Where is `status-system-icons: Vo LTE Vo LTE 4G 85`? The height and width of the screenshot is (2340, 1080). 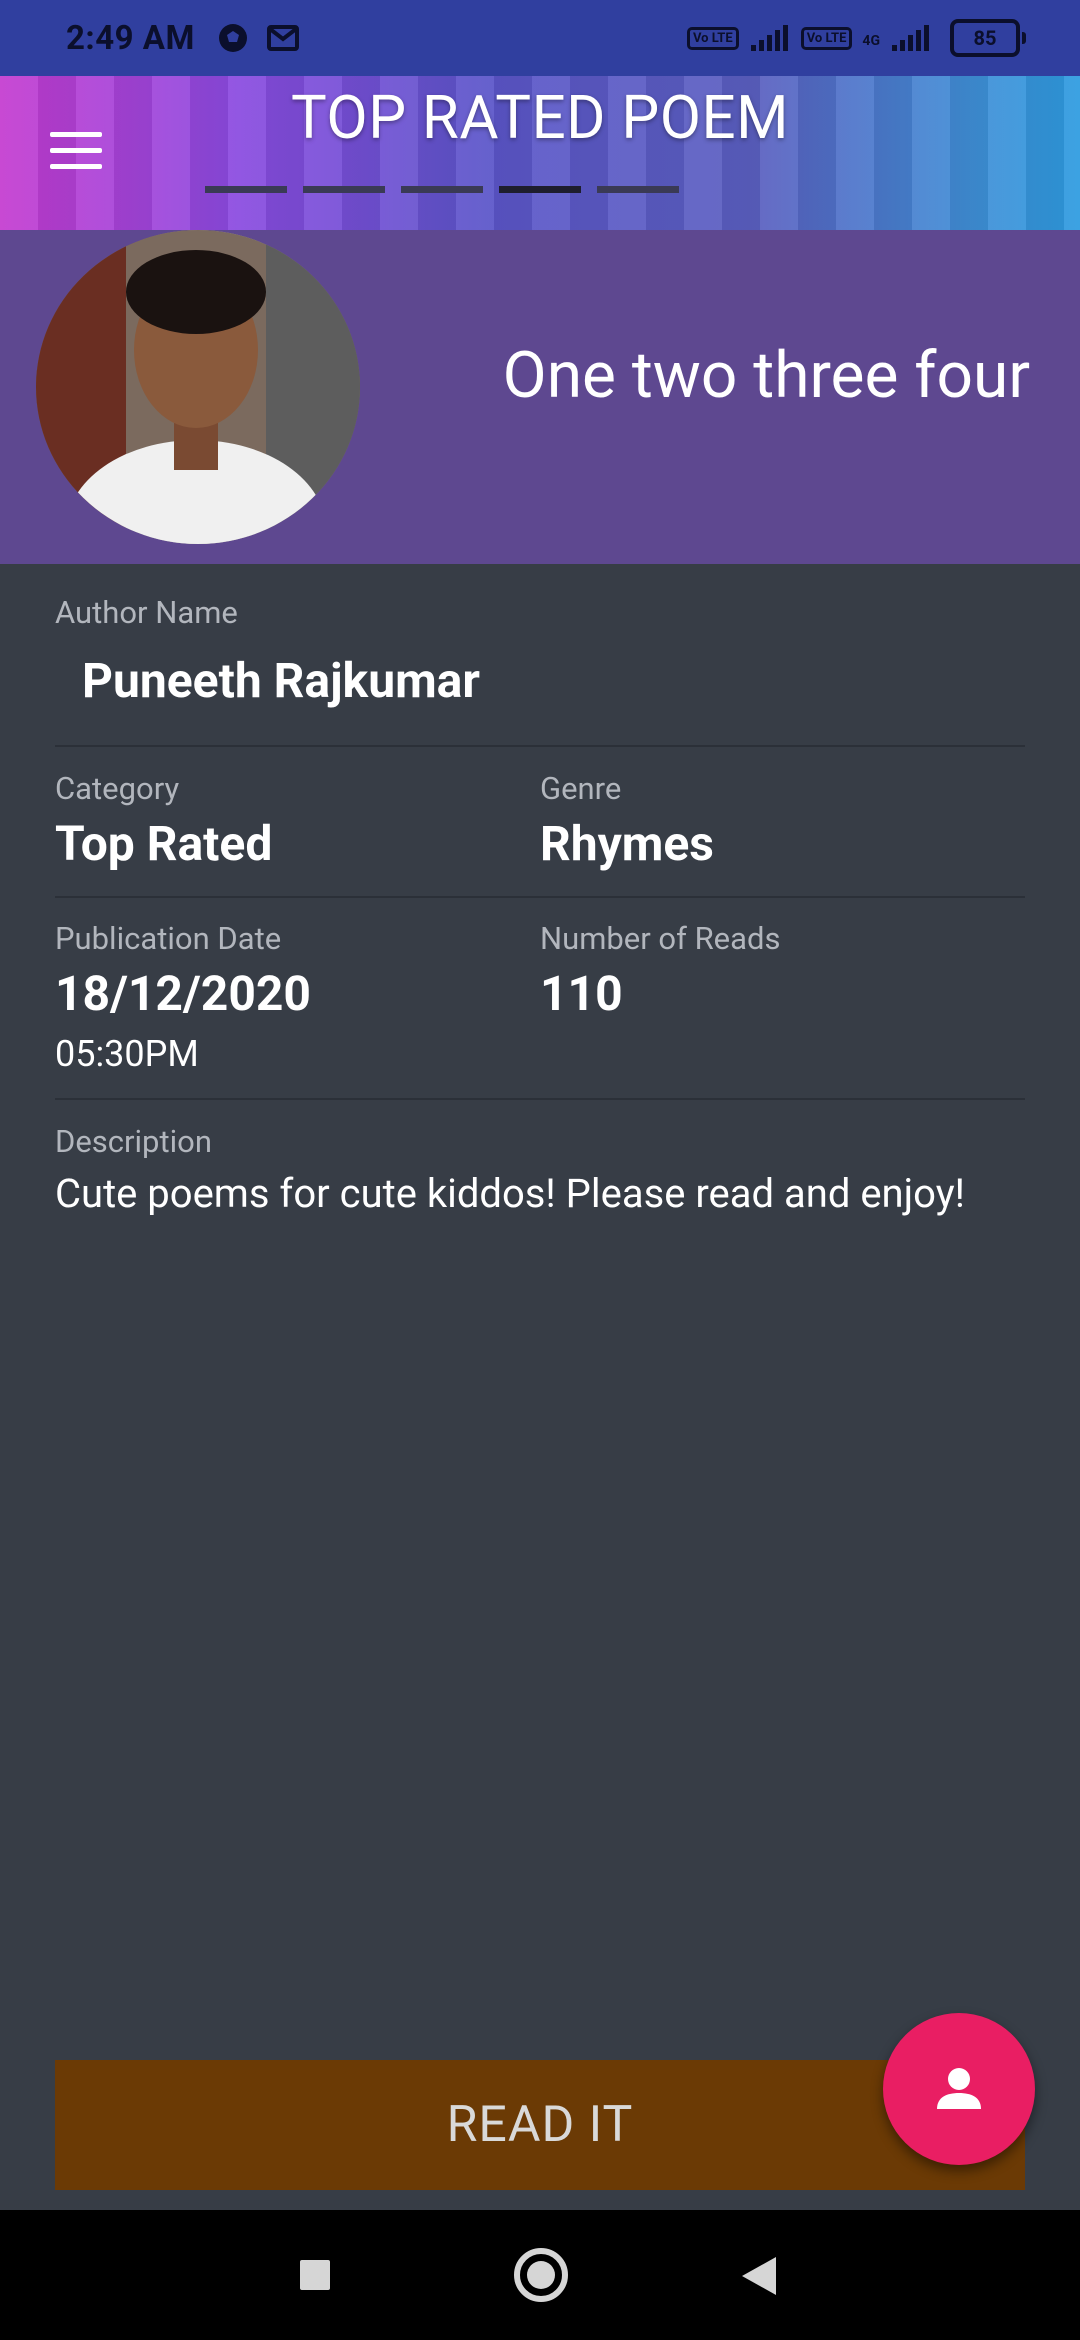 status-system-icons: Vo LTE Vo LTE 4G 85 is located at coordinates (856, 38).